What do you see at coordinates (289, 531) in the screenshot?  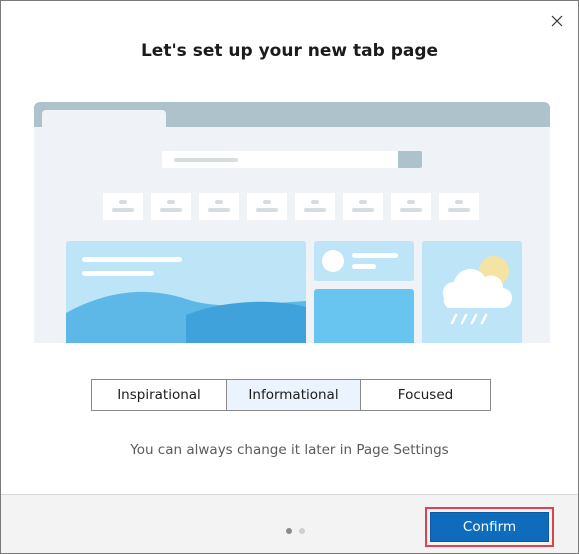 I see `pagination-dot-active` at bounding box center [289, 531].